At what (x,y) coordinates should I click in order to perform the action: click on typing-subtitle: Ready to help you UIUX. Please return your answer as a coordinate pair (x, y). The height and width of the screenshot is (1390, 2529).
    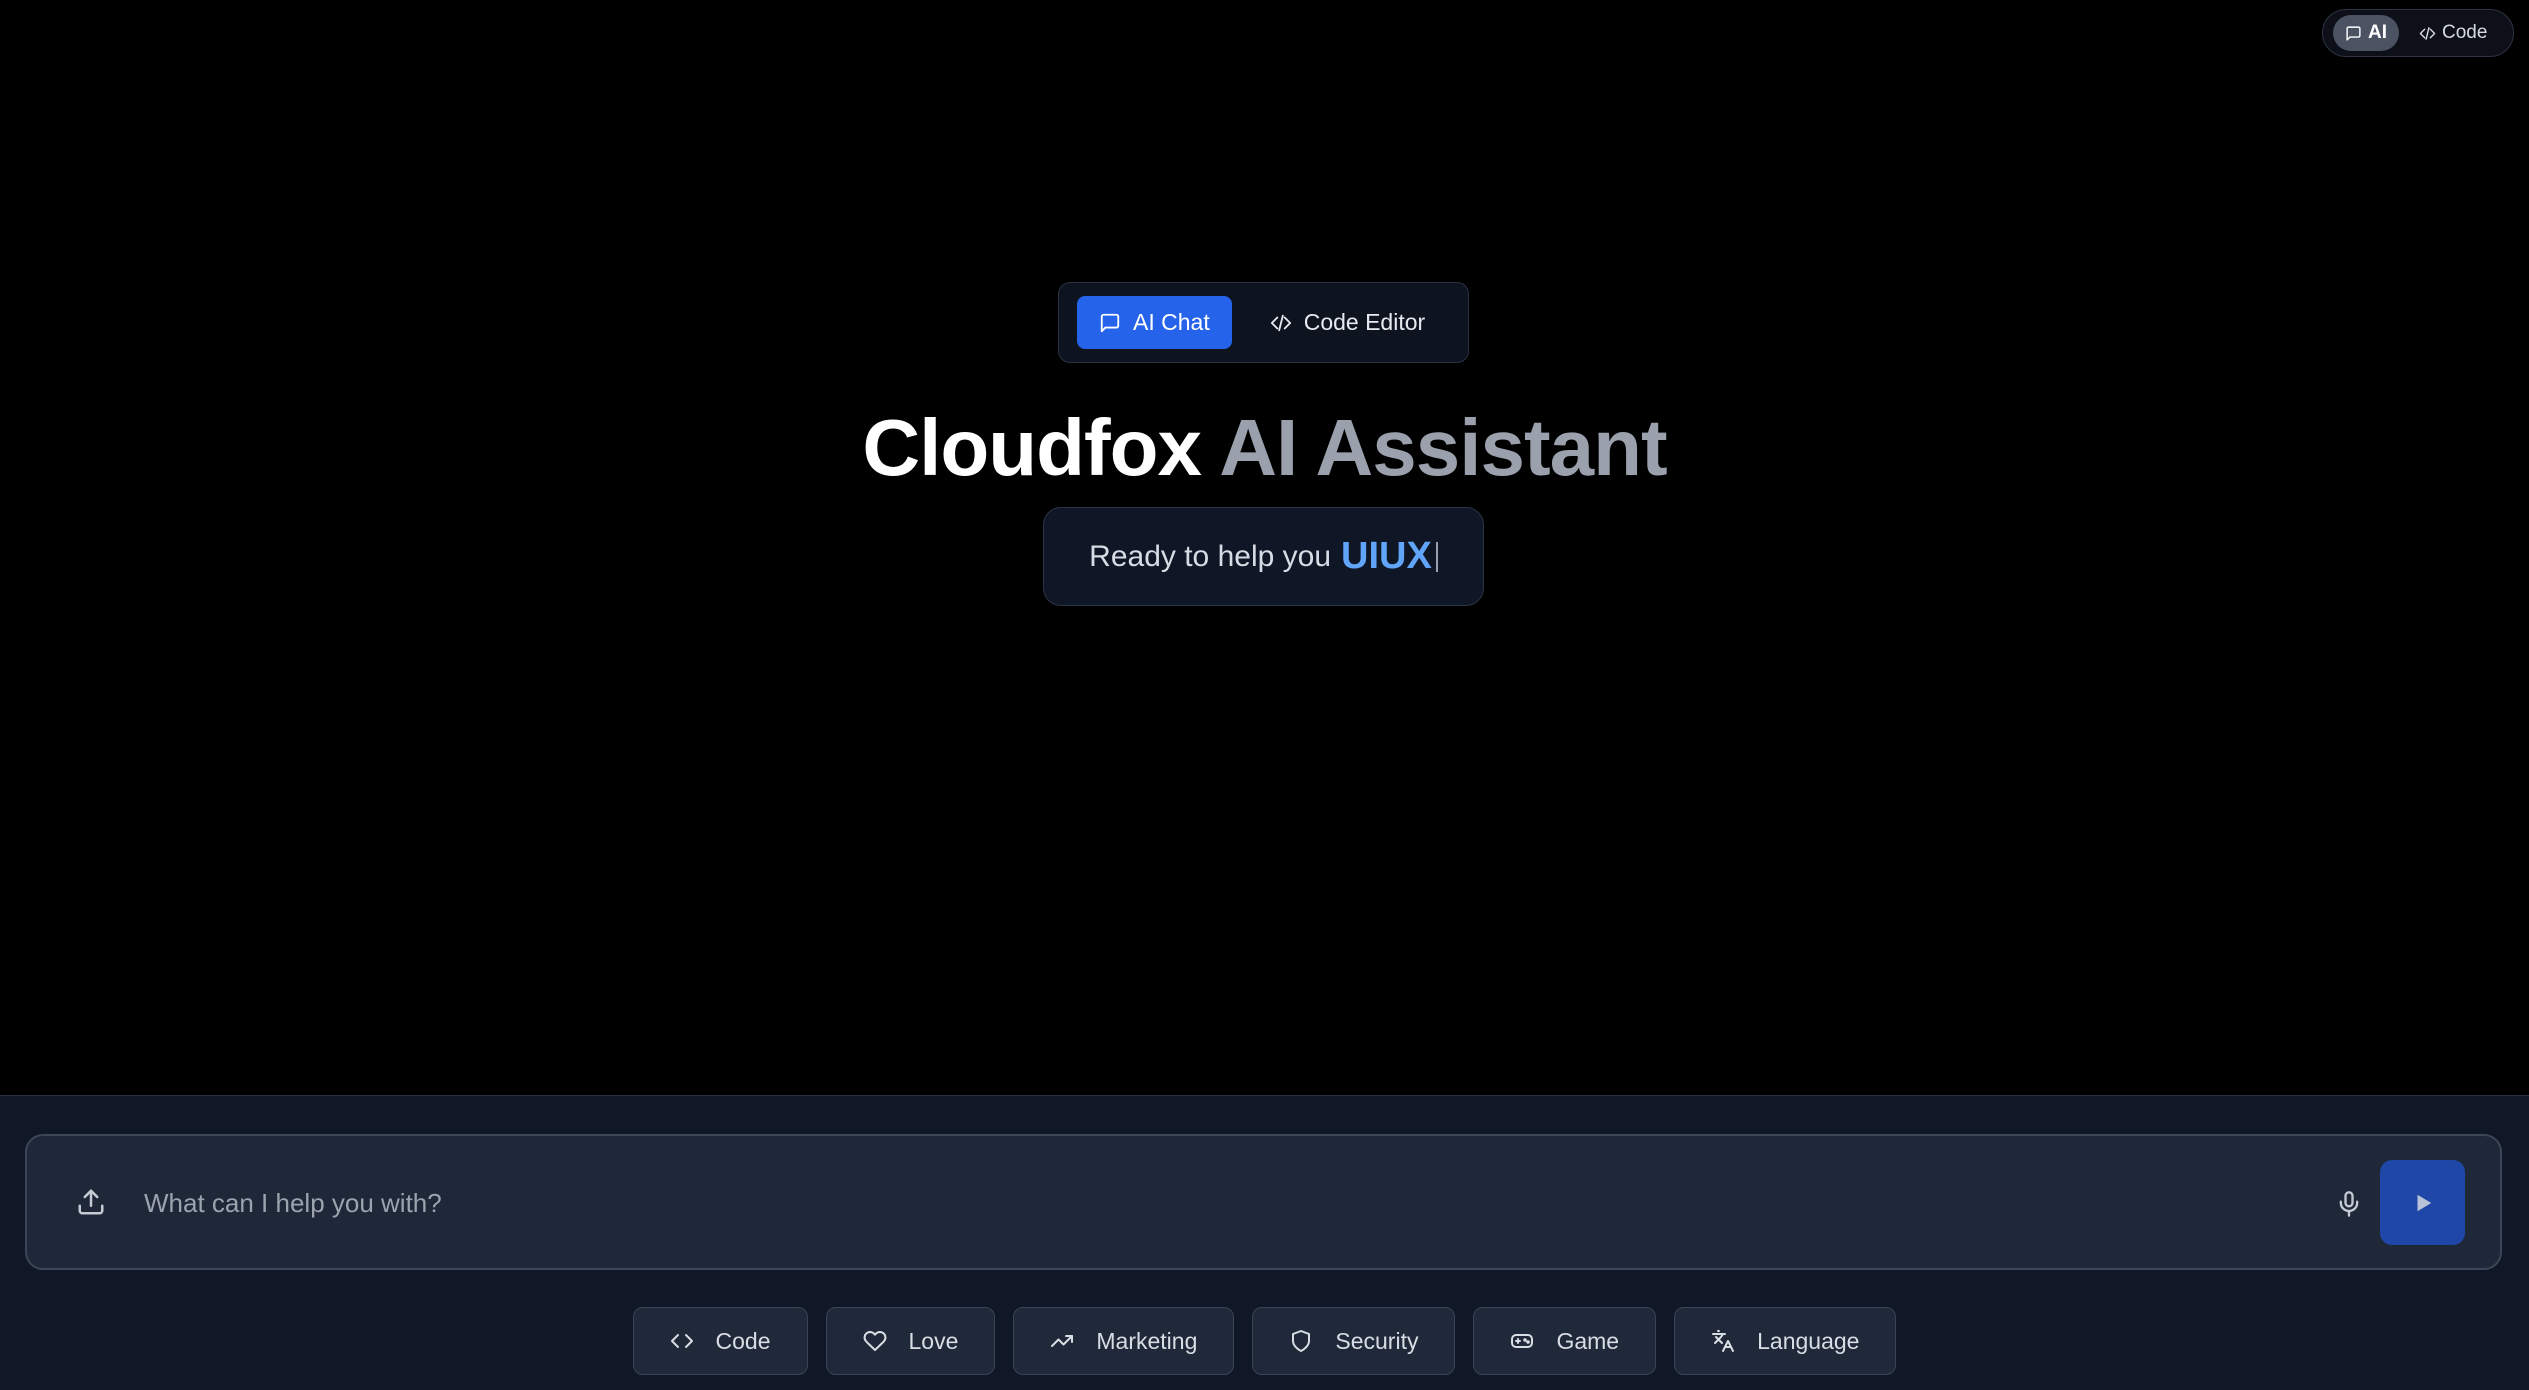
    Looking at the image, I should click on (1263, 556).